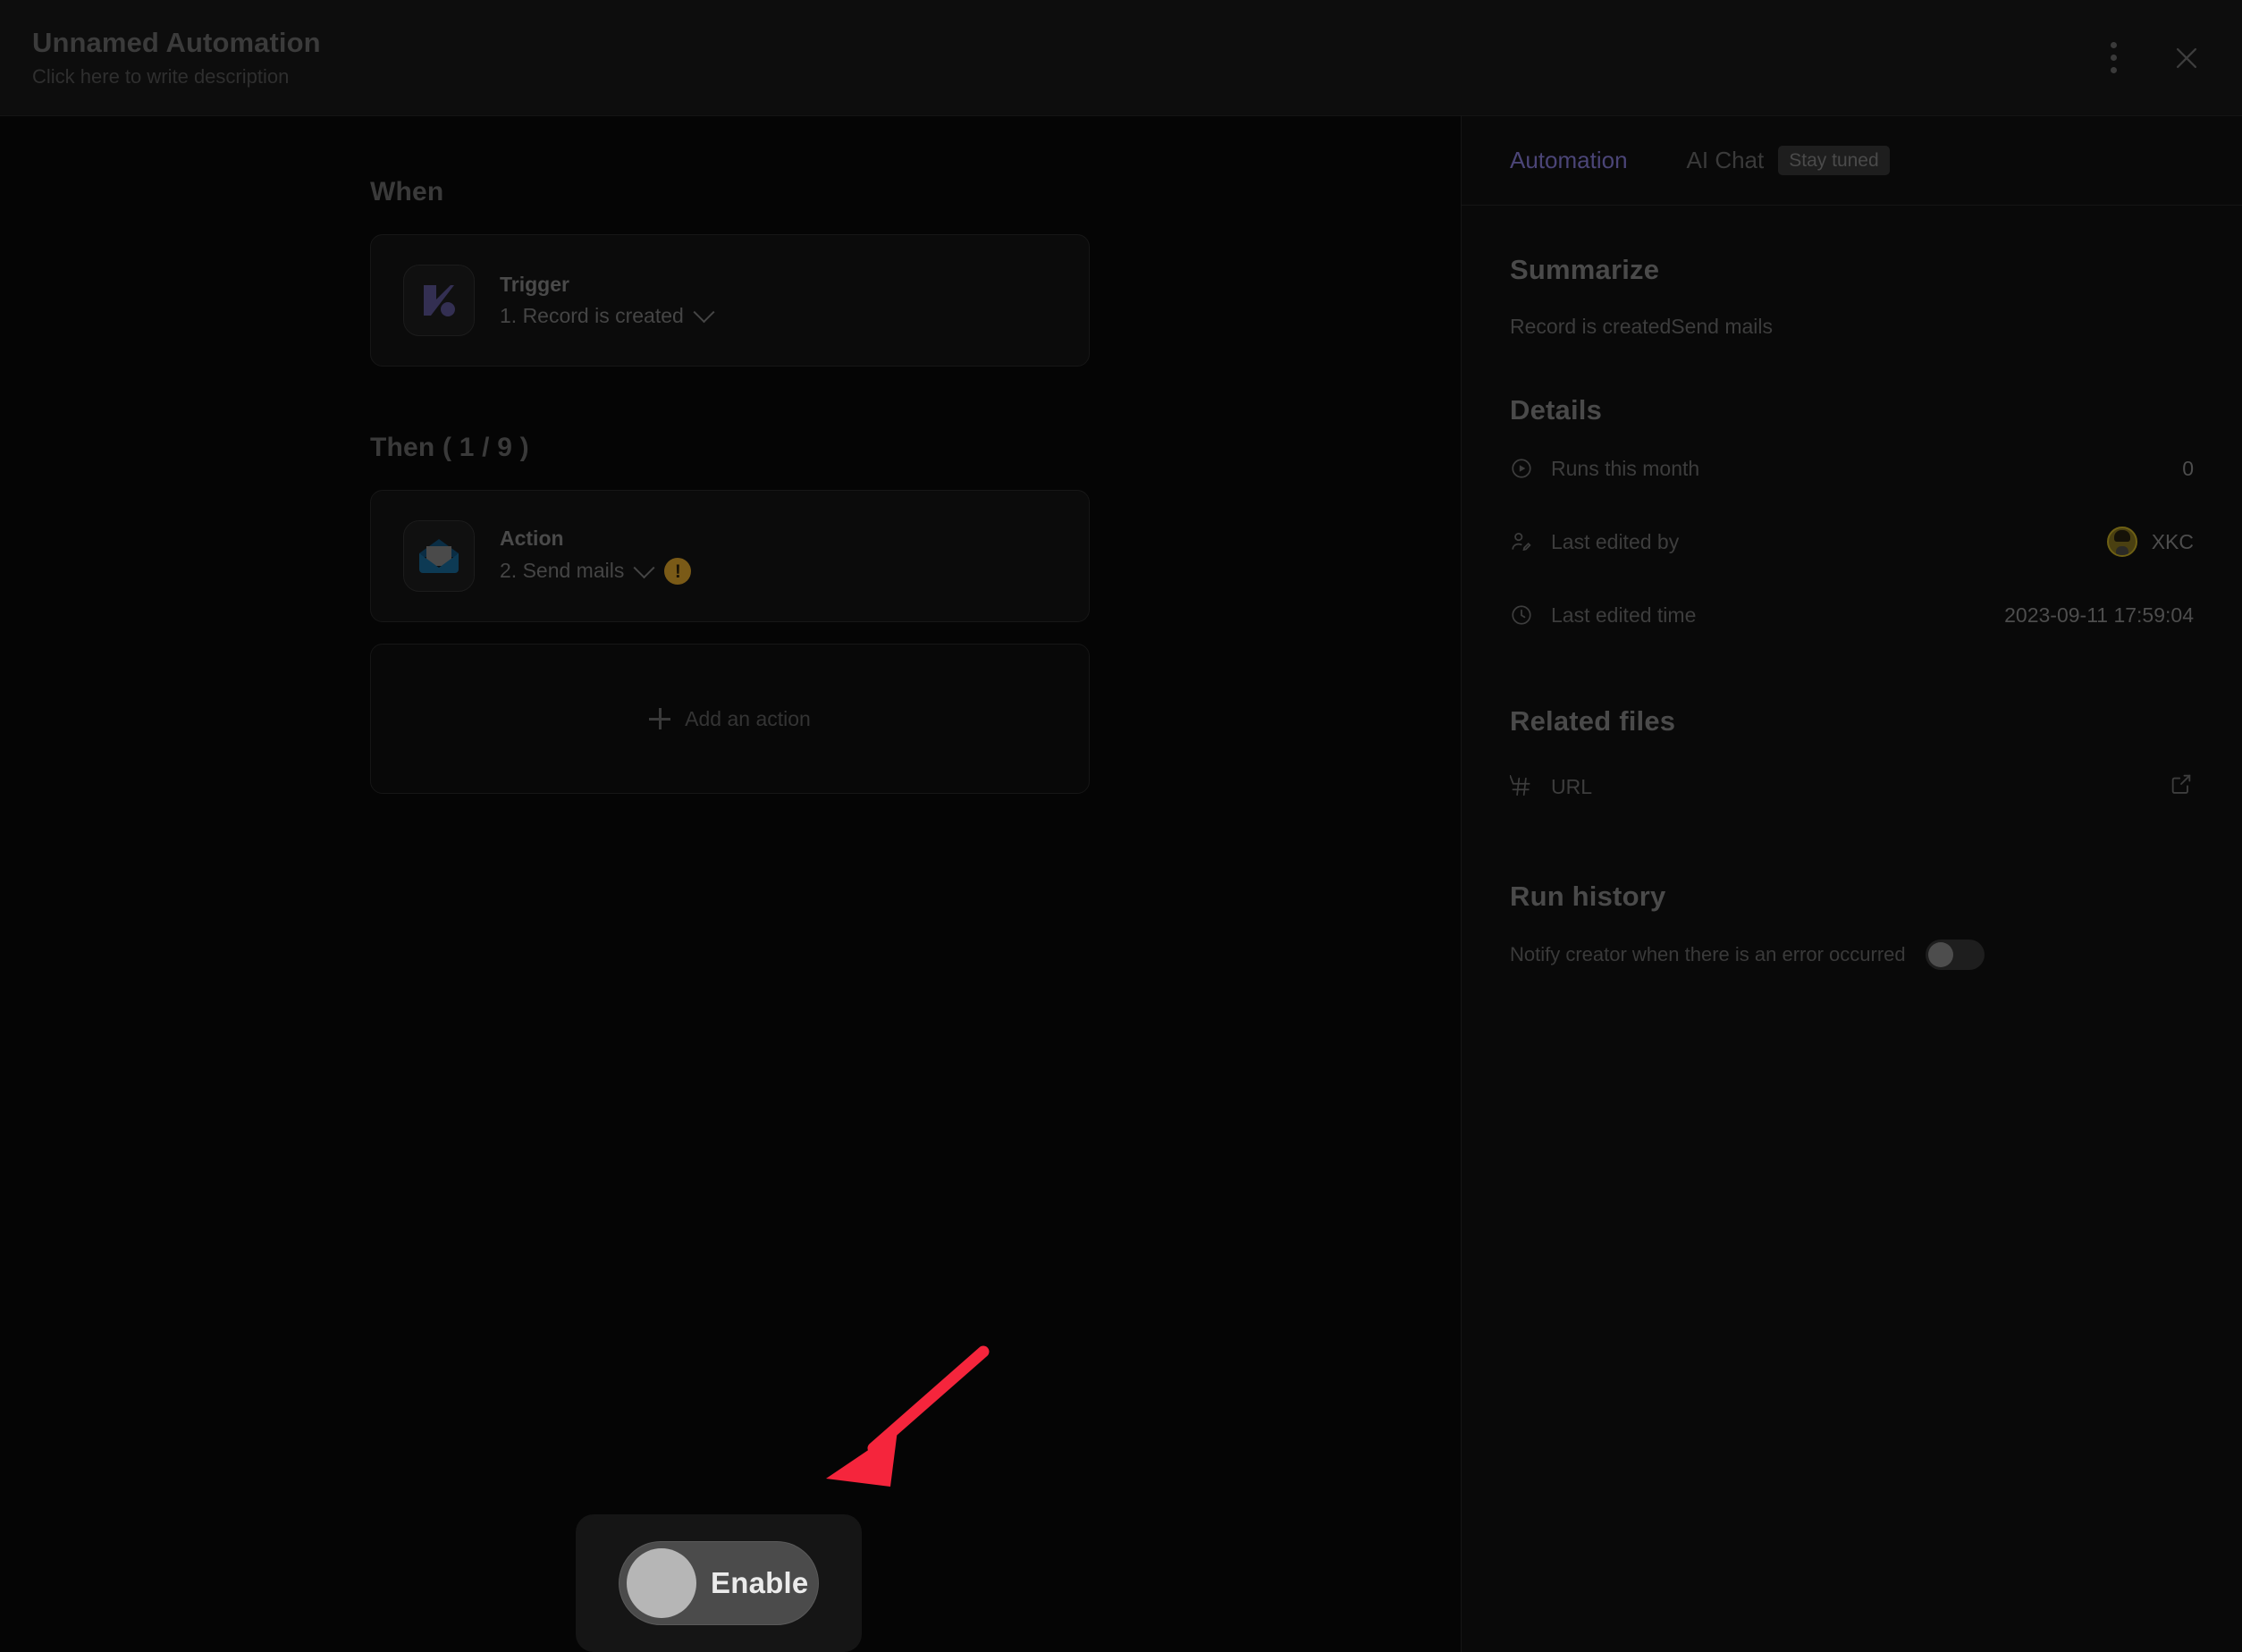 The width and height of the screenshot is (2242, 1652). I want to click on kebab-menu-icon, so click(2113, 58).